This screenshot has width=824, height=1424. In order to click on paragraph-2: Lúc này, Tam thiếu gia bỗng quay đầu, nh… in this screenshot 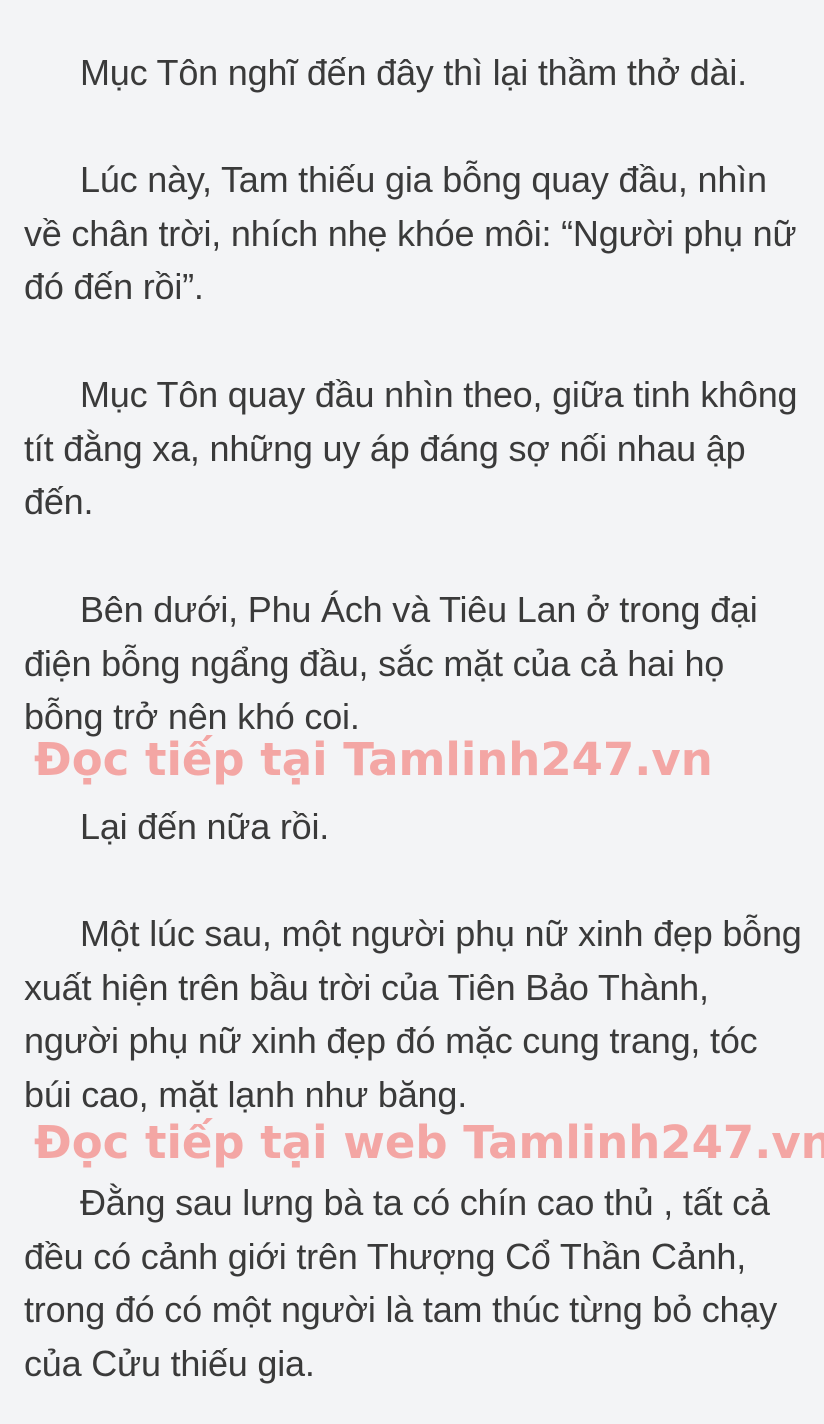, I will do `click(410, 233)`.